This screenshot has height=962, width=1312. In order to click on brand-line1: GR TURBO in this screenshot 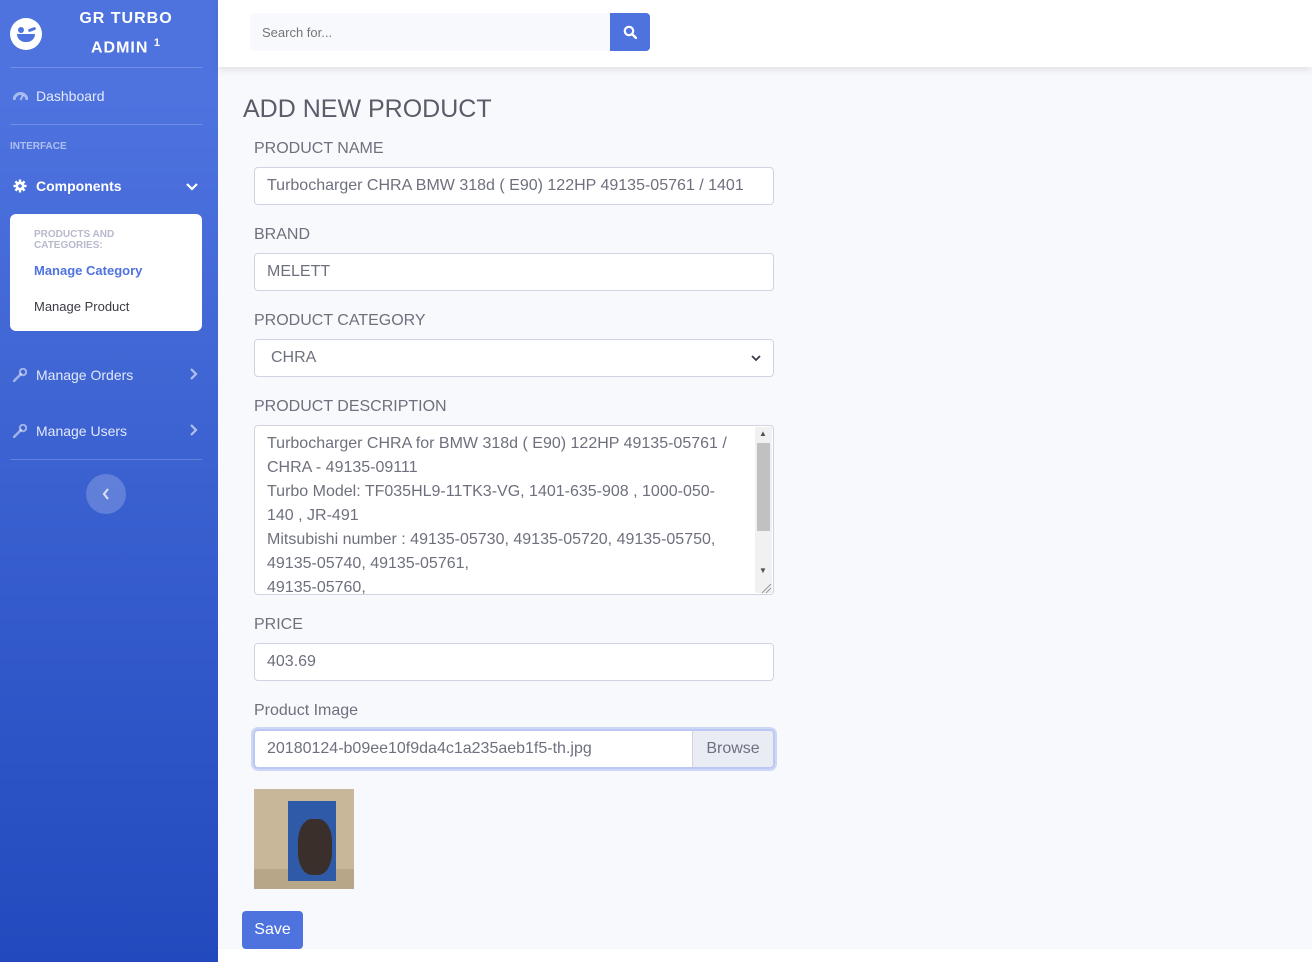, I will do `click(126, 18)`.